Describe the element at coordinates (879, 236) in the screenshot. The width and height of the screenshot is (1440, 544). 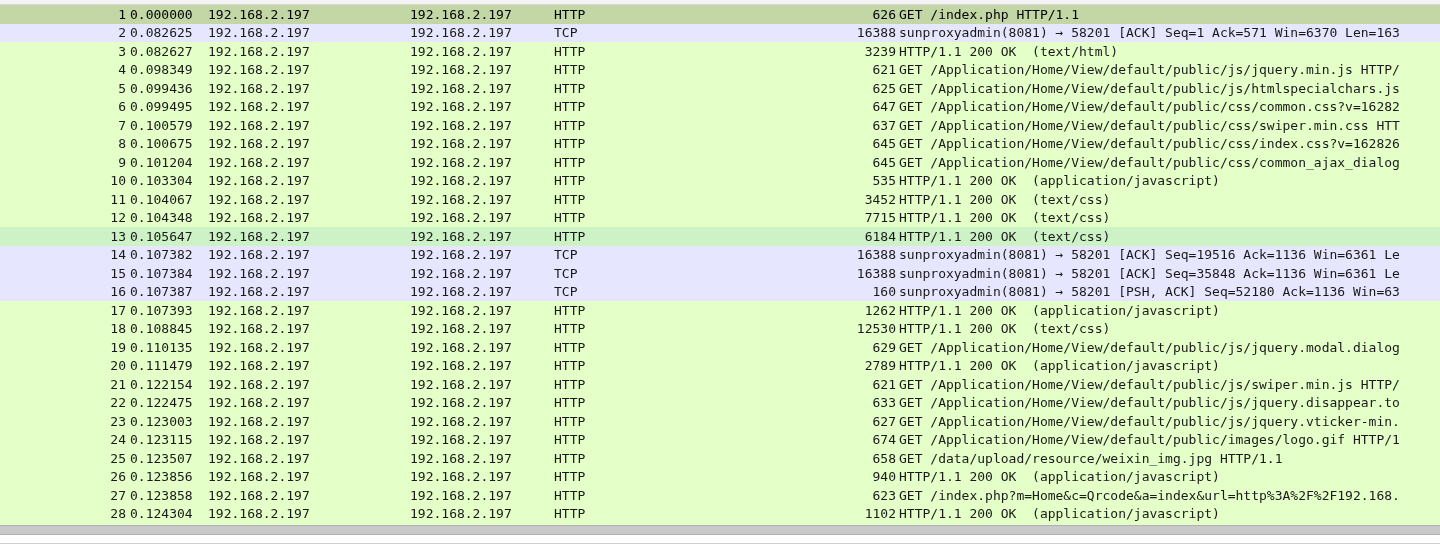
I see `length-cell-text: 6184` at that location.